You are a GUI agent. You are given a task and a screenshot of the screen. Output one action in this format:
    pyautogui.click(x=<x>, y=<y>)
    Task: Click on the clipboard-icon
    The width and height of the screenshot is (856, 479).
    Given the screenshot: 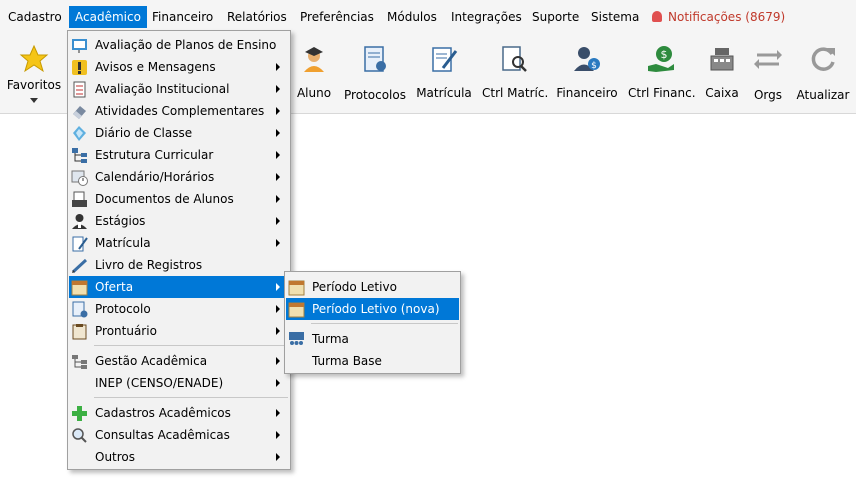 What is the action you would take?
    pyautogui.click(x=79, y=332)
    